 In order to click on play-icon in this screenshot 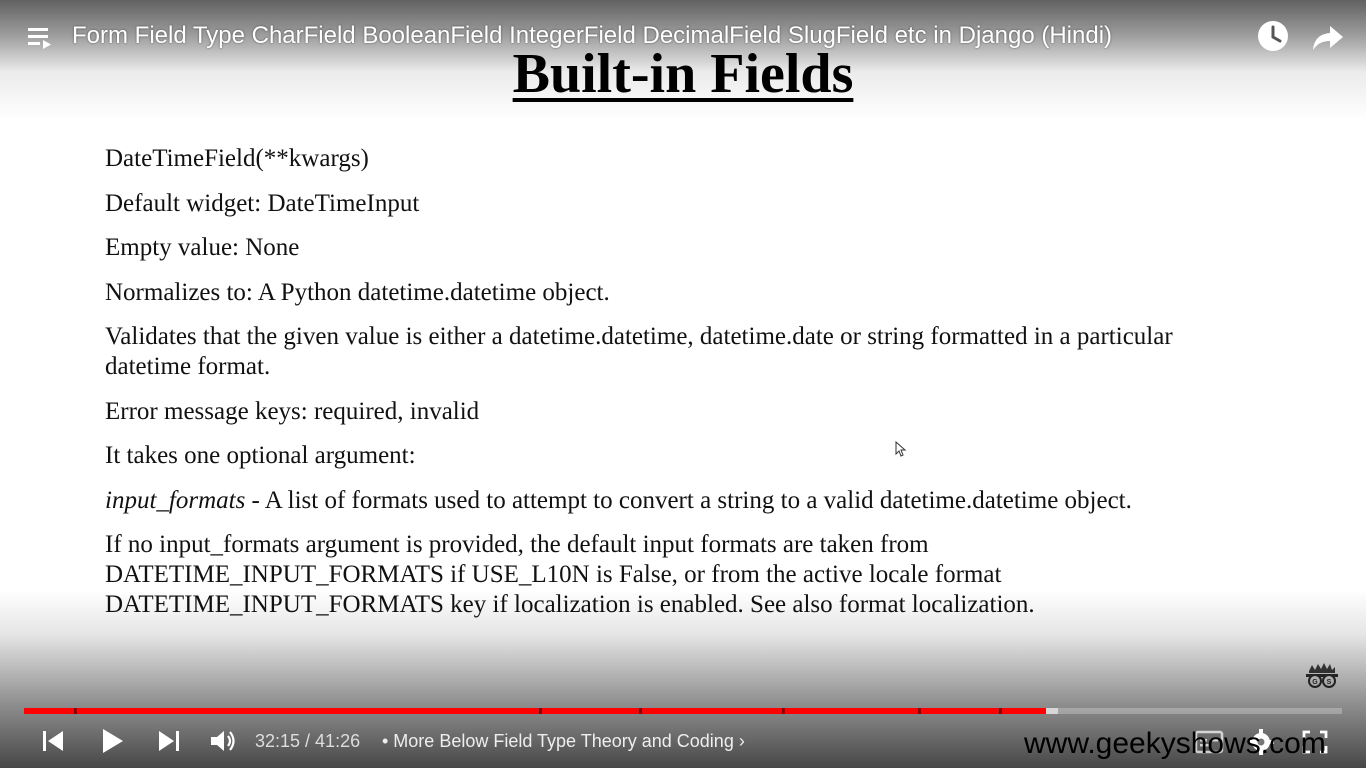, I will do `click(112, 741)`.